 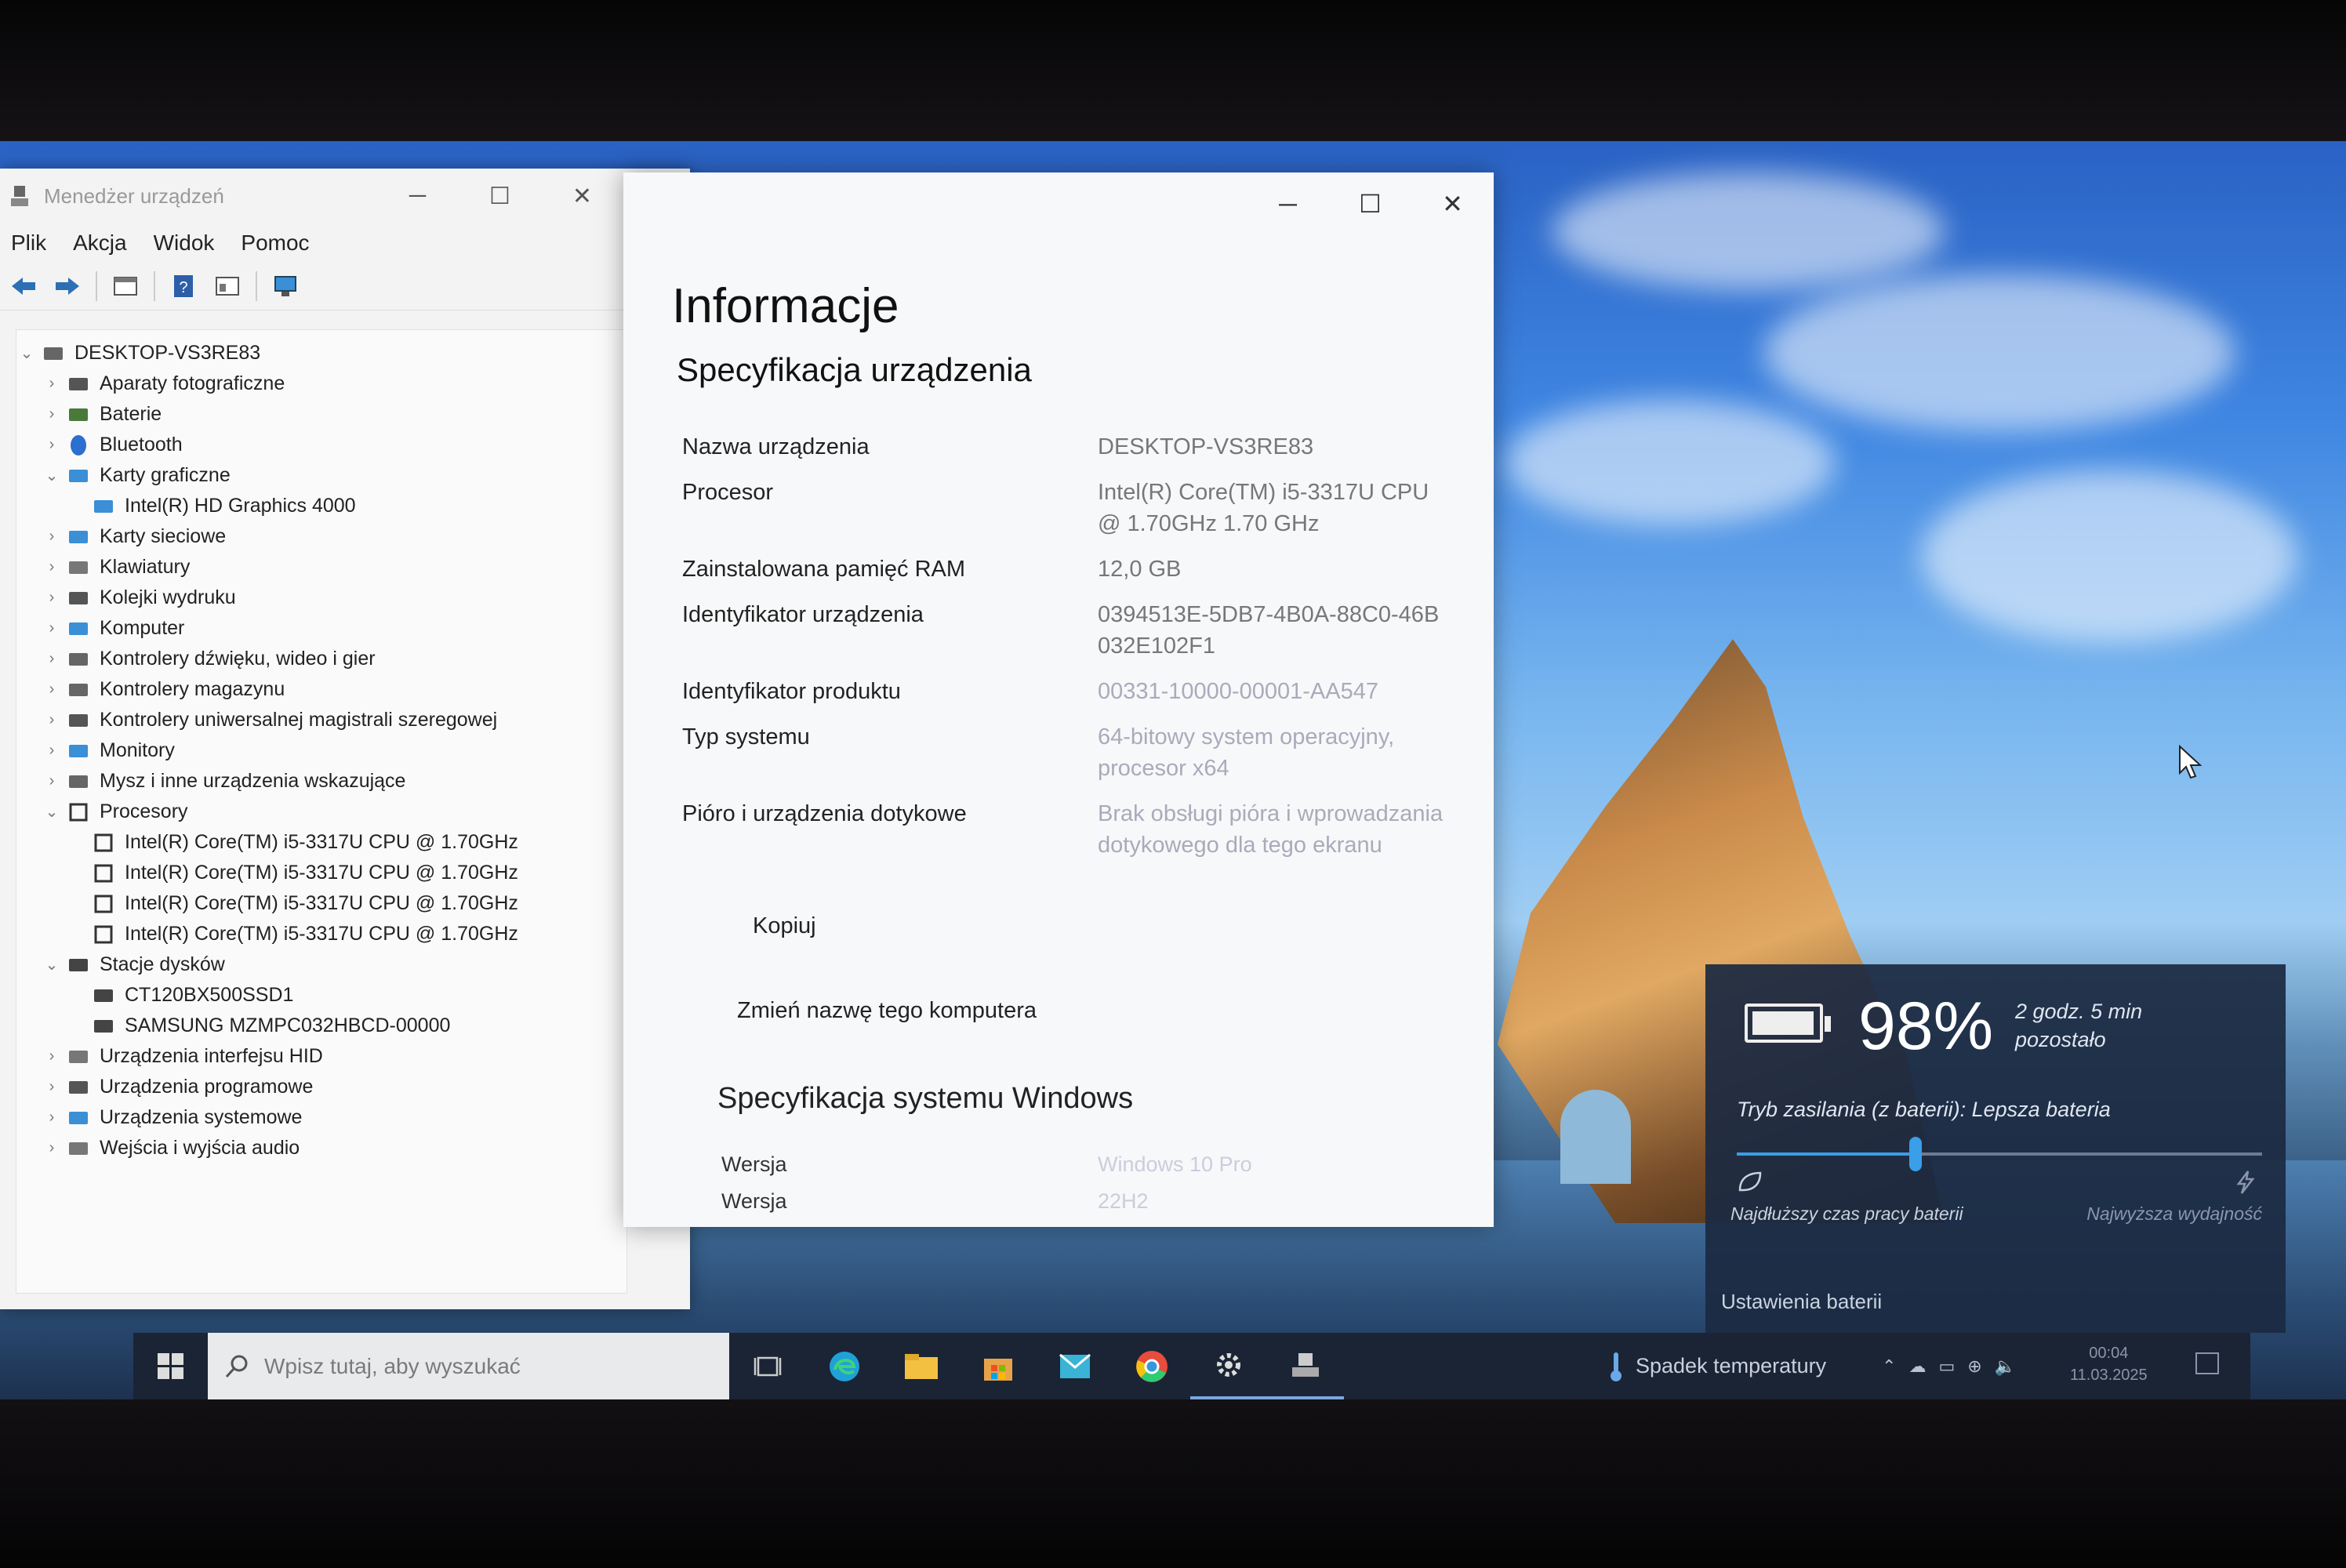 I want to click on menu-plik: Plik, so click(x=28, y=243).